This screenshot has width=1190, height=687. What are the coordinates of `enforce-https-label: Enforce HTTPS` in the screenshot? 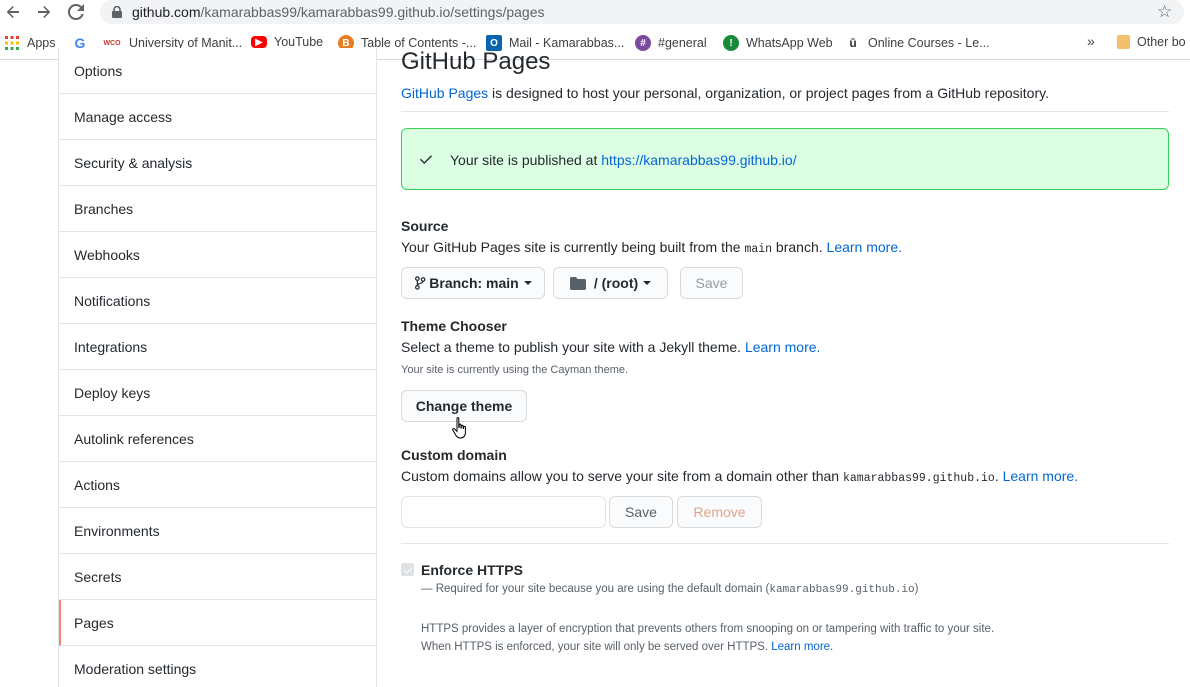 It's located at (472, 570).